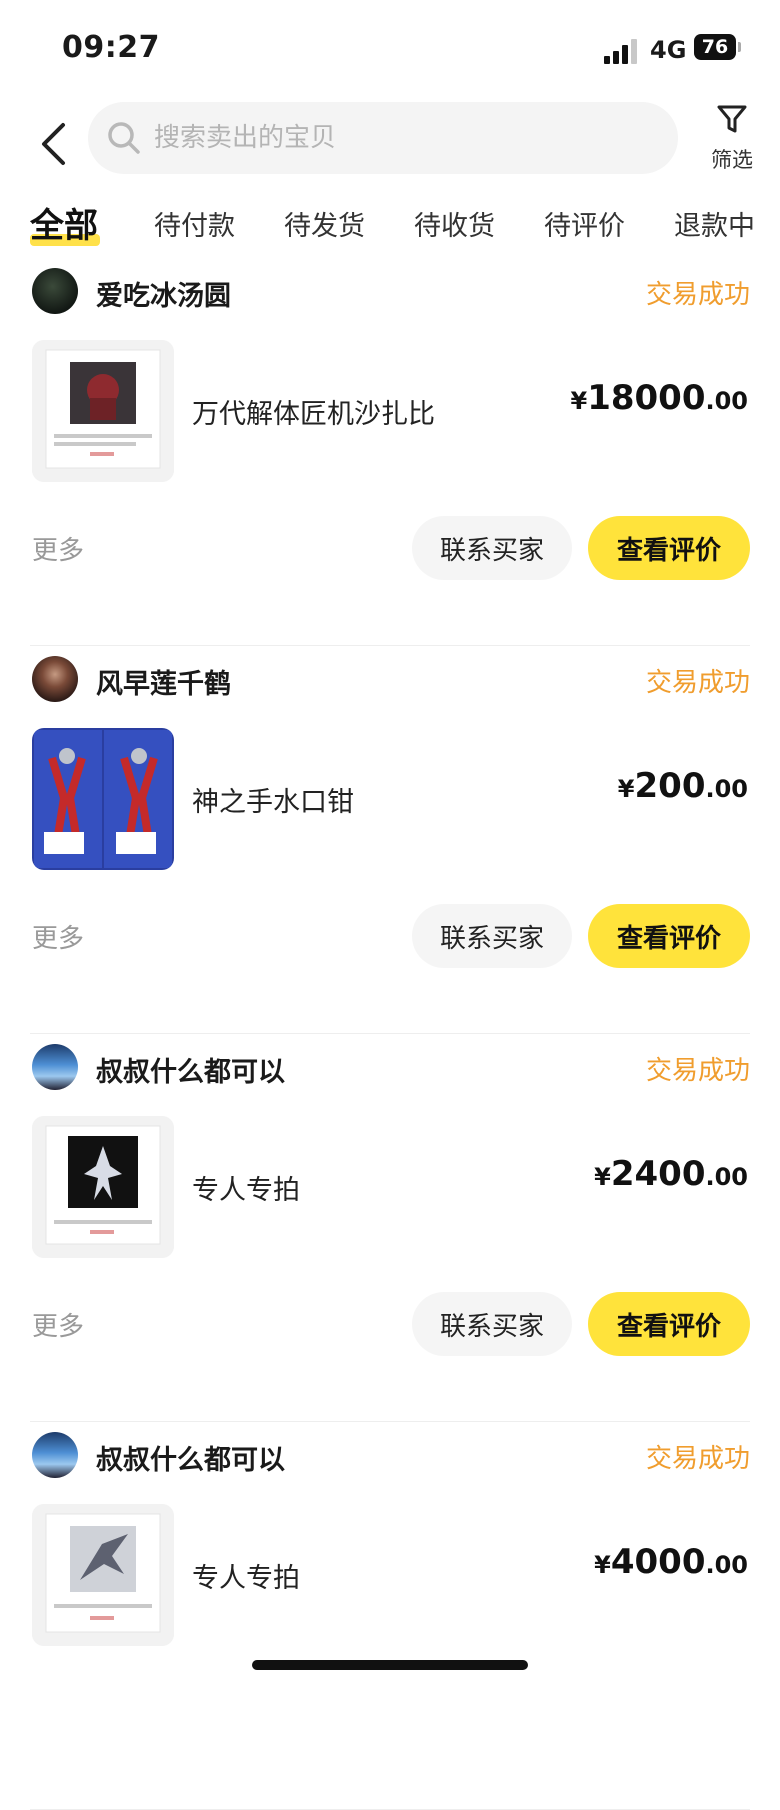 This screenshot has height=1810, width=780. What do you see at coordinates (668, 50) in the screenshot?
I see `network-label: 4G` at bounding box center [668, 50].